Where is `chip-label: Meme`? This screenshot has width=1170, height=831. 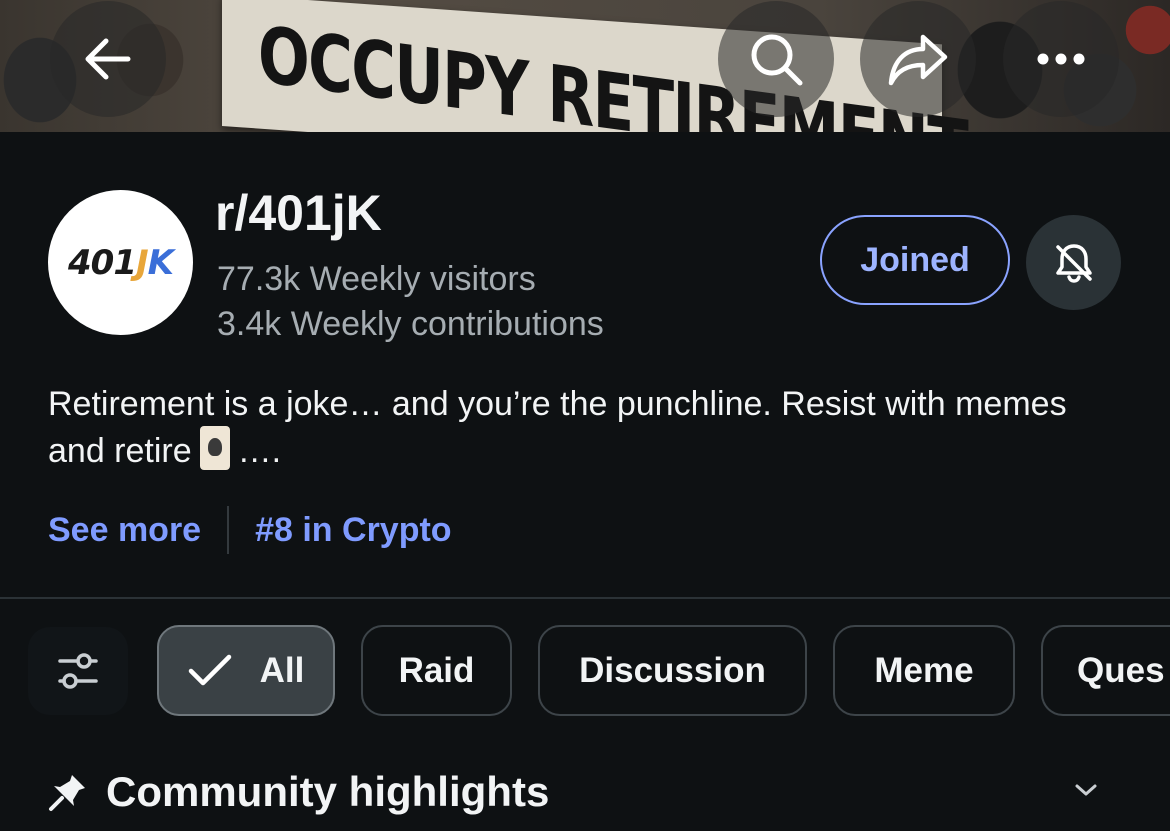 chip-label: Meme is located at coordinates (924, 670).